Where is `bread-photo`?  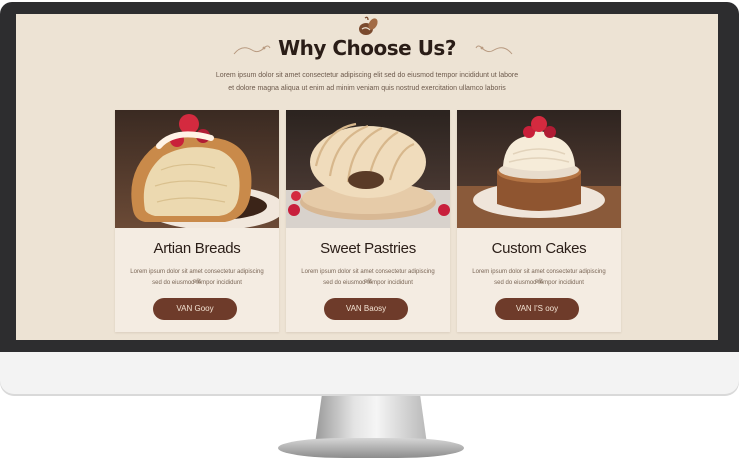
bread-photo is located at coordinates (197, 169).